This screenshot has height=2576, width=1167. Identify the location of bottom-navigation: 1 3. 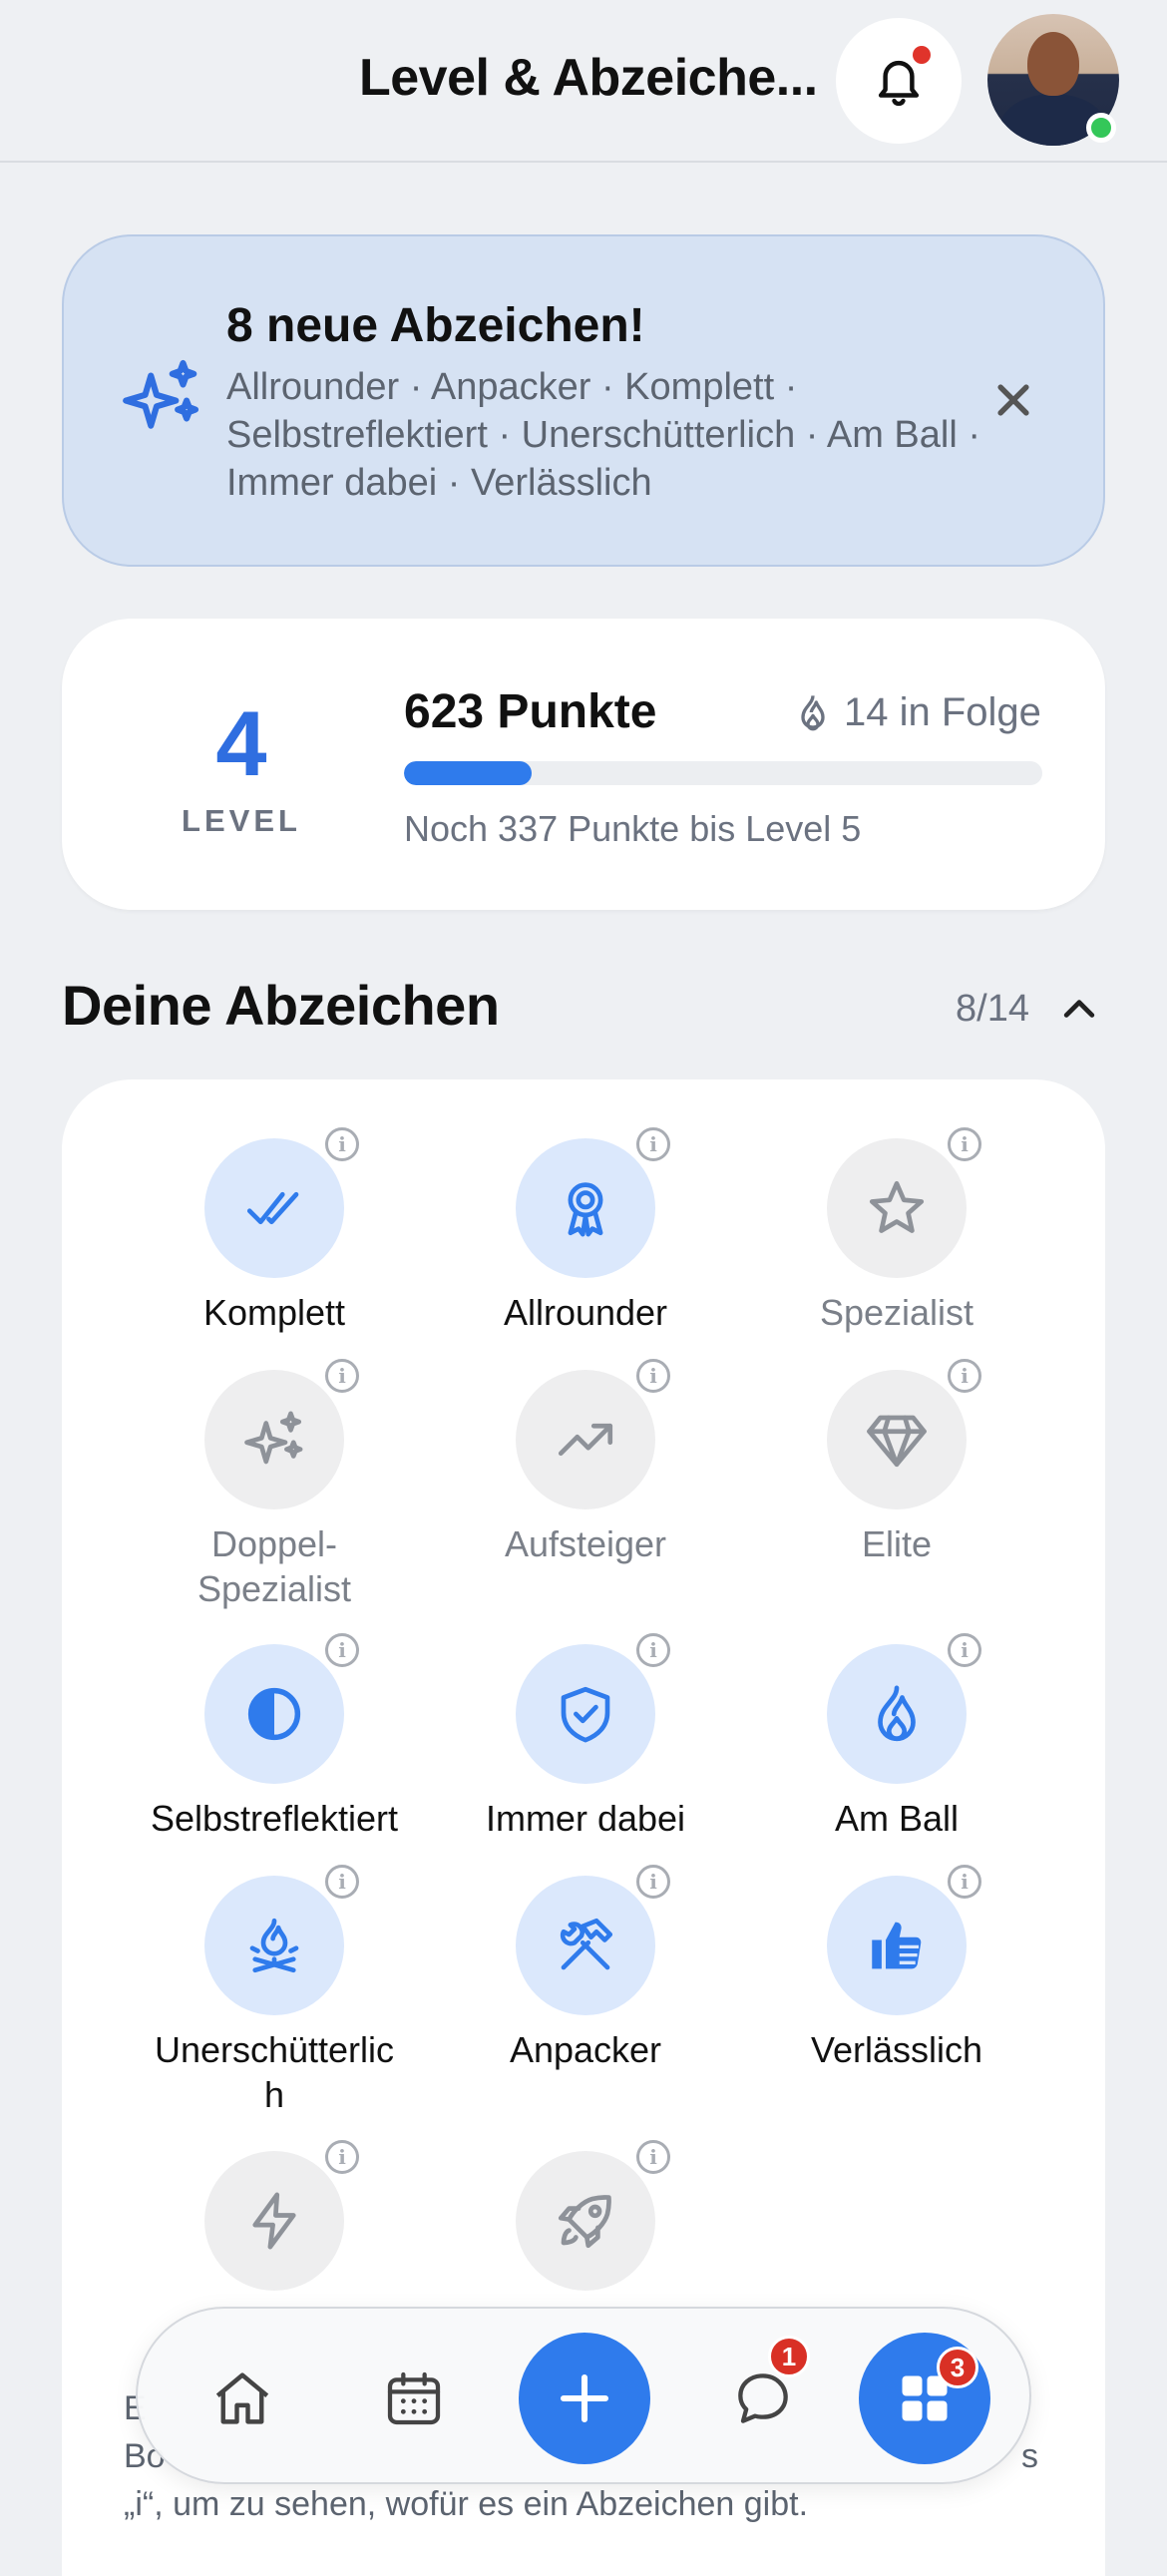
(583, 2395).